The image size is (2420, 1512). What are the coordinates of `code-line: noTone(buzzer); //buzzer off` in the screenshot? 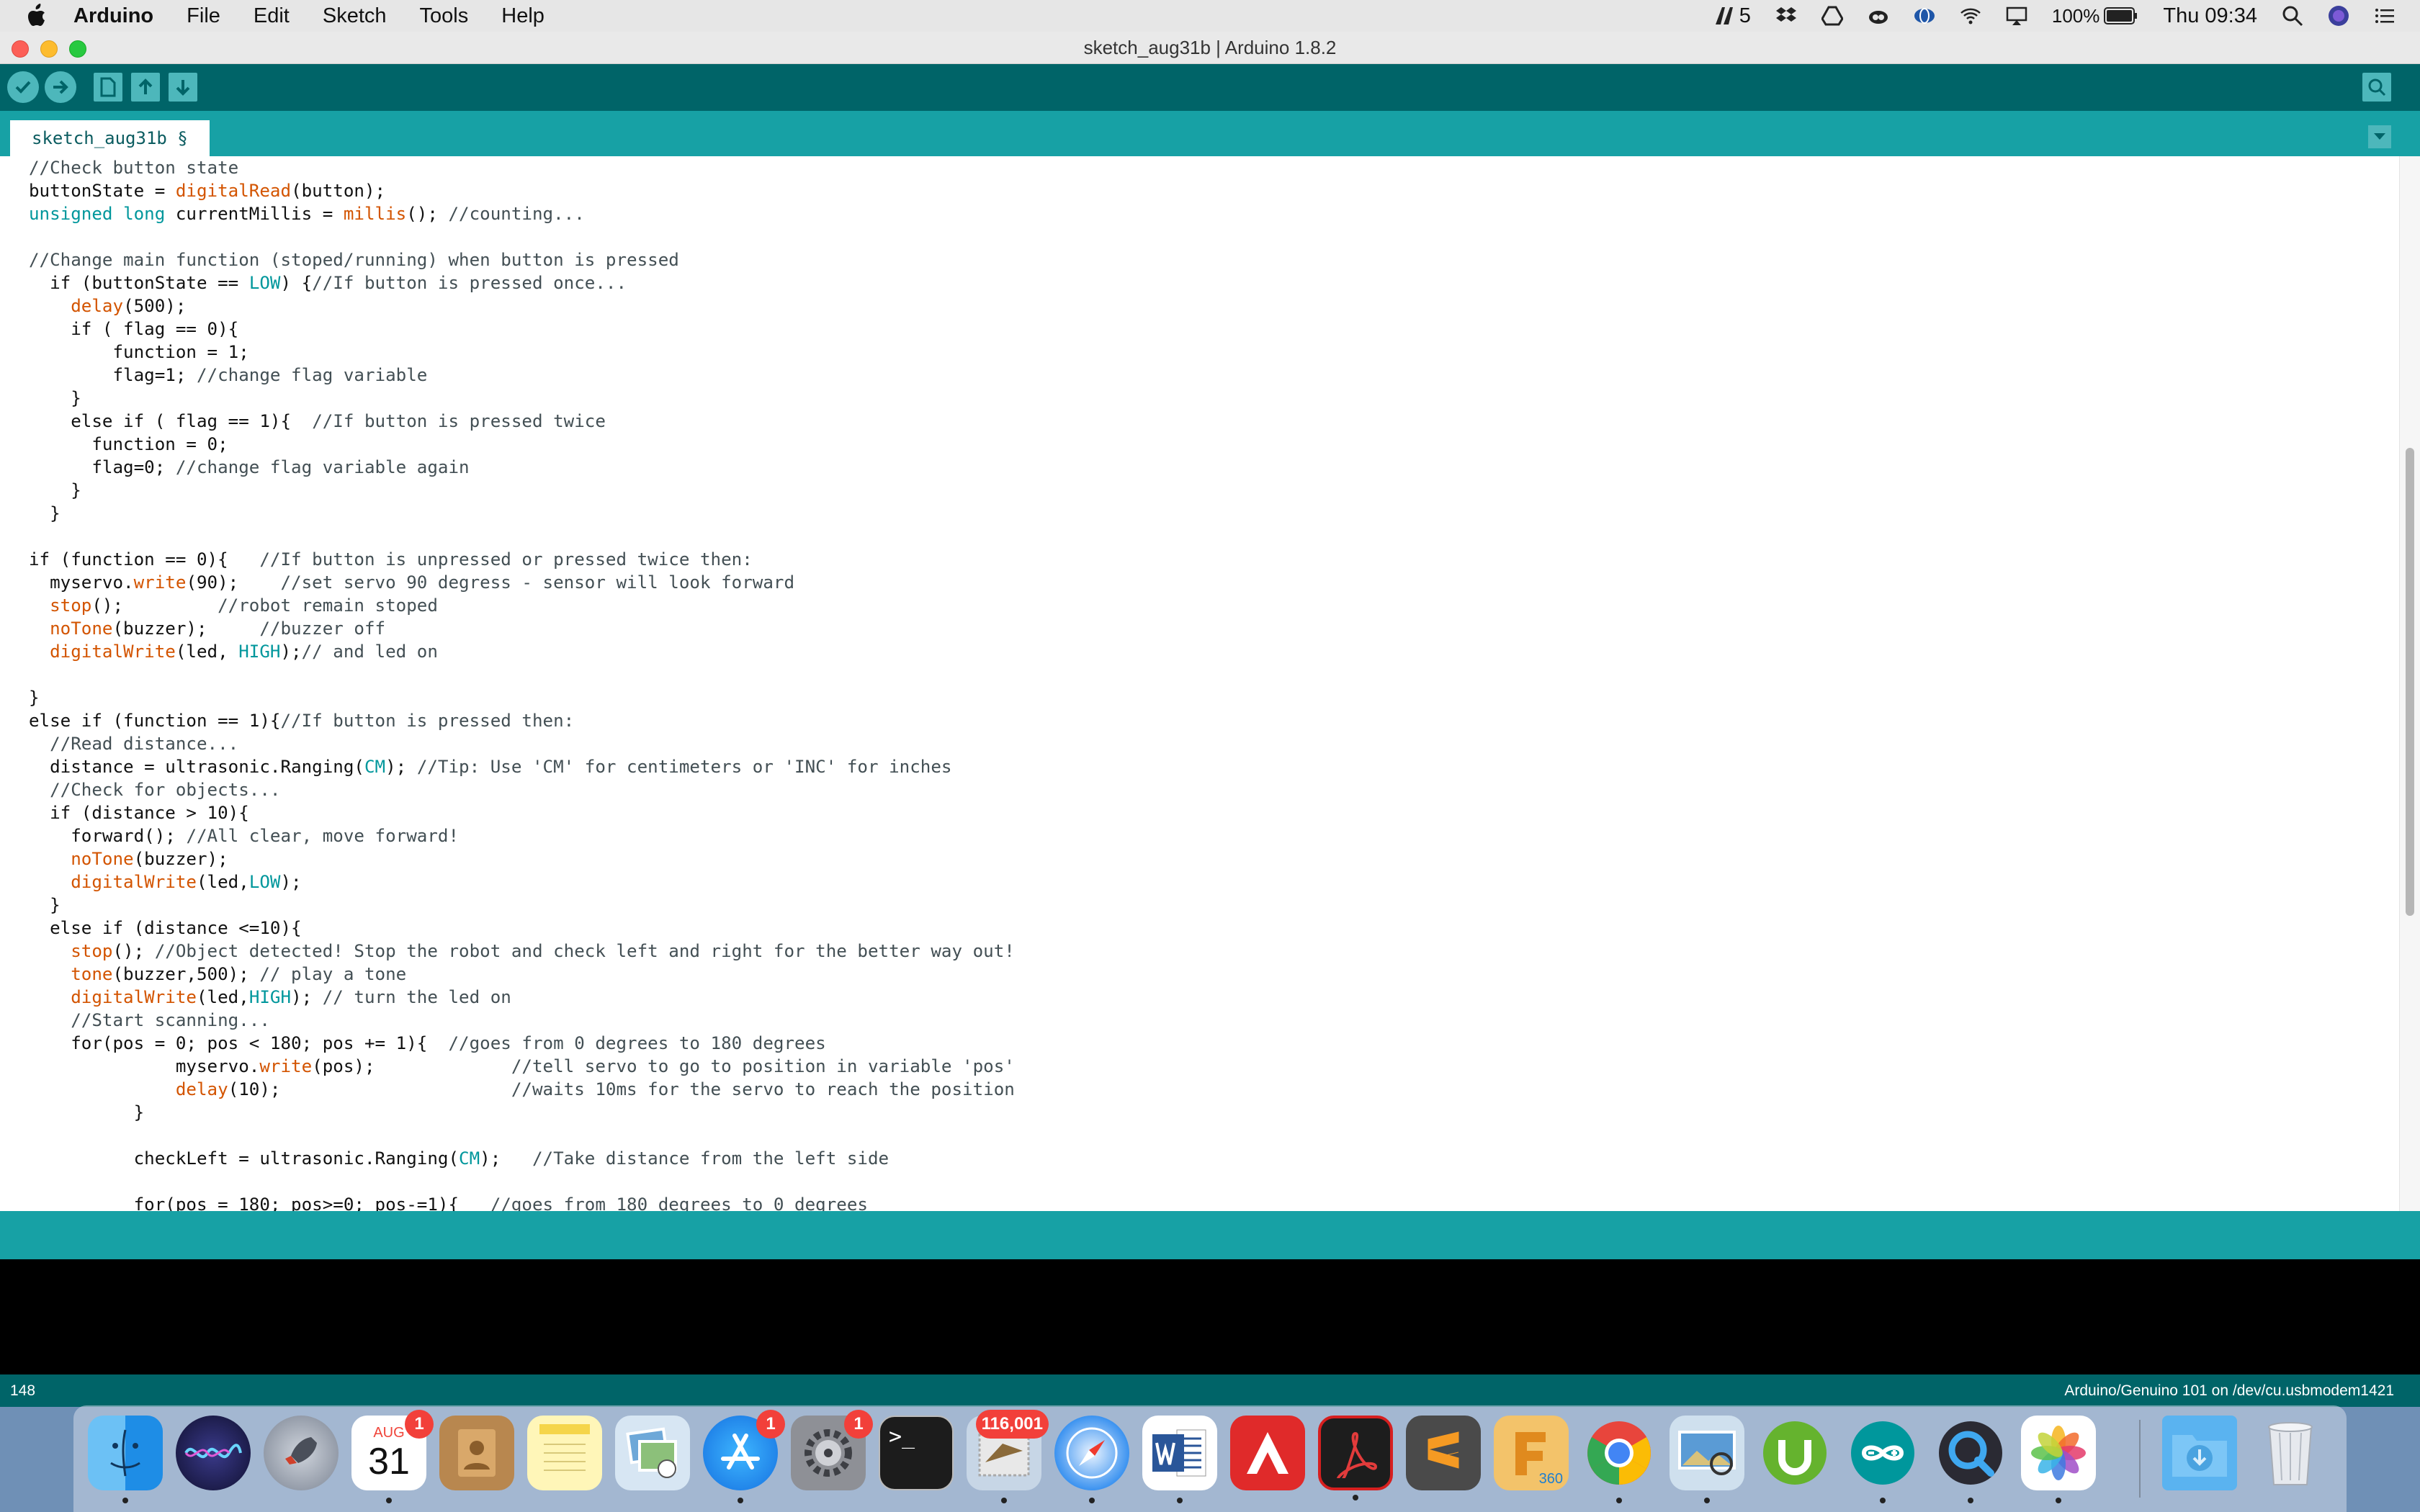 It's located at (207, 628).